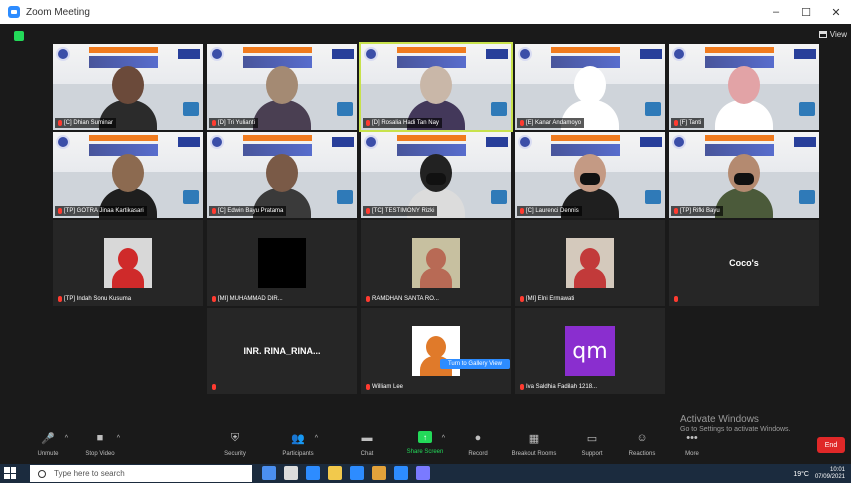 This screenshot has width=851, height=483. What do you see at coordinates (425, 452) in the screenshot?
I see `toolbar-label: Share Screen` at bounding box center [425, 452].